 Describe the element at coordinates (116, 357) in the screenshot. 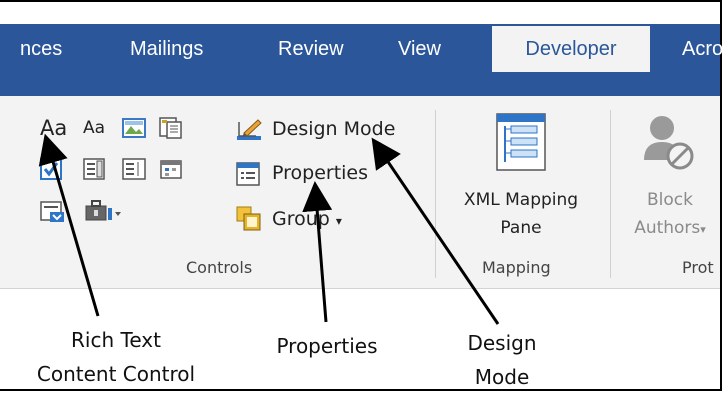

I see `rich-text-callout: Rich Text Content Control` at that location.